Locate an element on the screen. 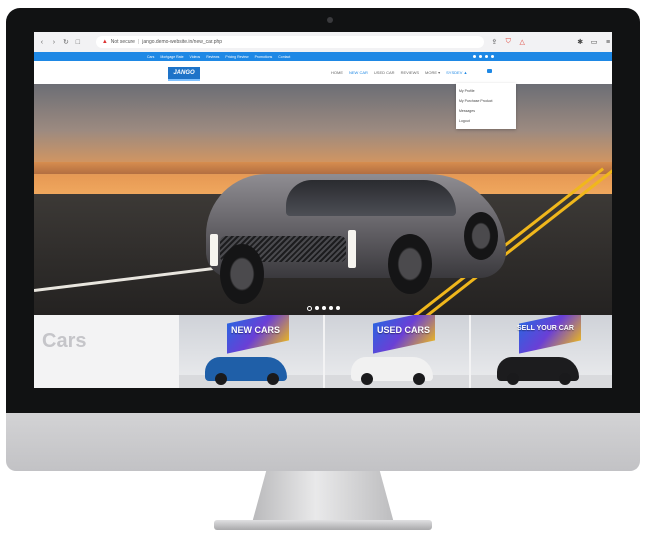  cars-section: Cars NEW CARS USED CARS SELL YOUR CAR is located at coordinates (323, 351).